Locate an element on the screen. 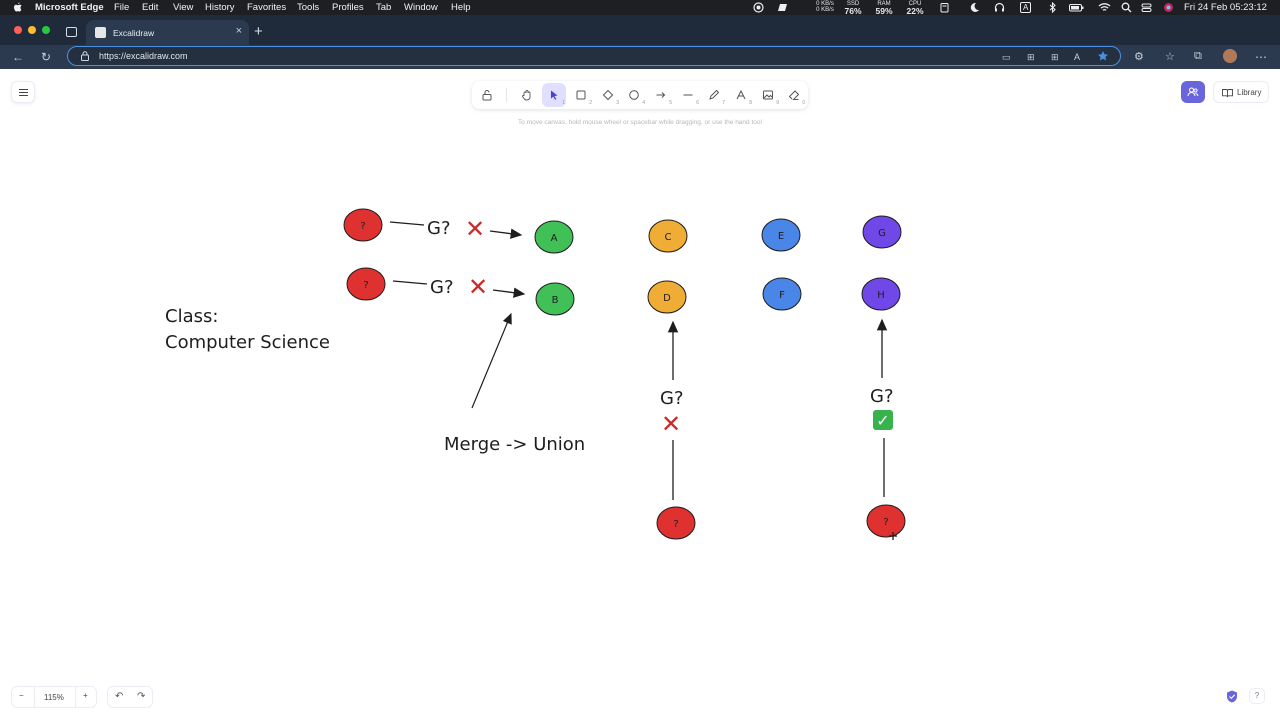  unknown-node-2-label: ? is located at coordinates (365, 285).